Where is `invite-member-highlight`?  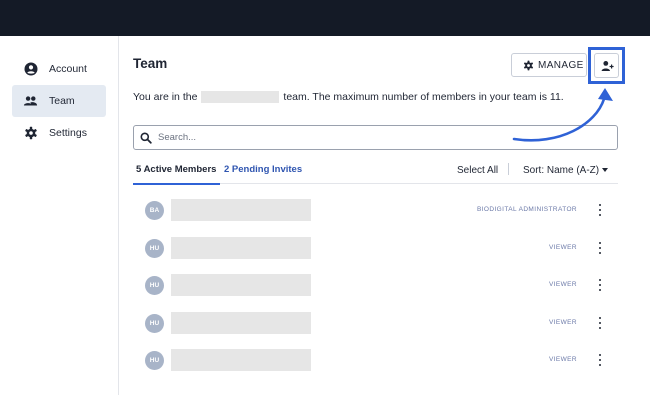
invite-member-highlight is located at coordinates (606, 65).